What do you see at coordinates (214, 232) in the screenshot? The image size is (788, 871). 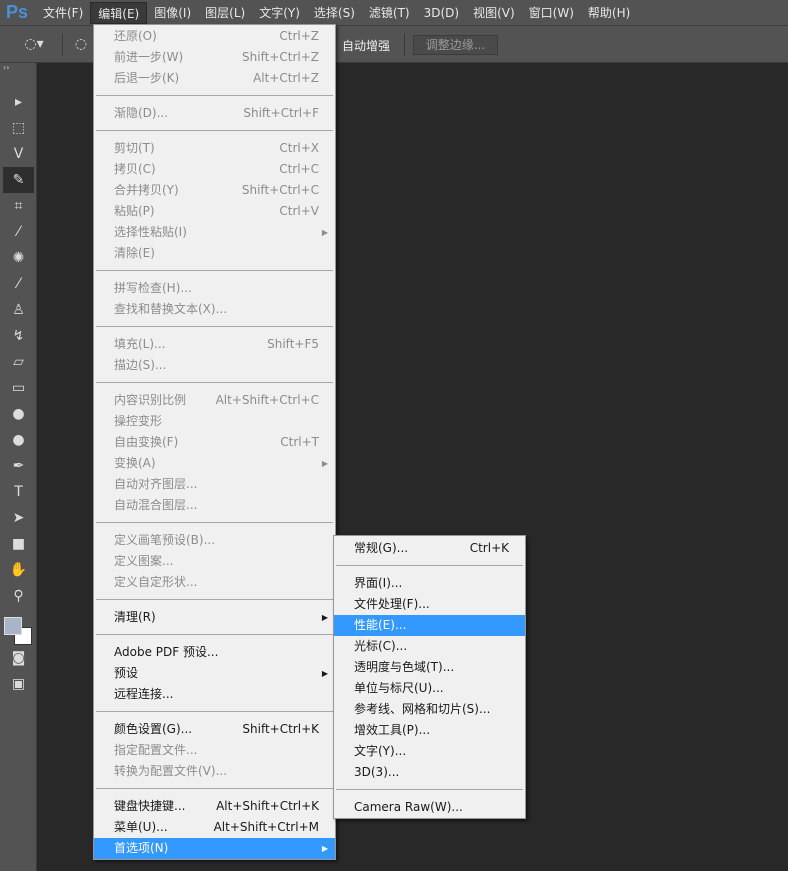 I see `edit-menu-item: 选择性粘贴(I) ▶` at bounding box center [214, 232].